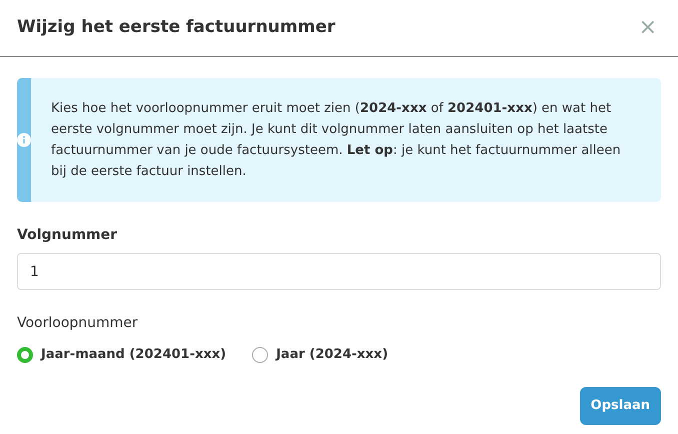 This screenshot has width=678, height=434. I want to click on dialog-title: Wijzig het eerste factuurnummer, so click(176, 28).